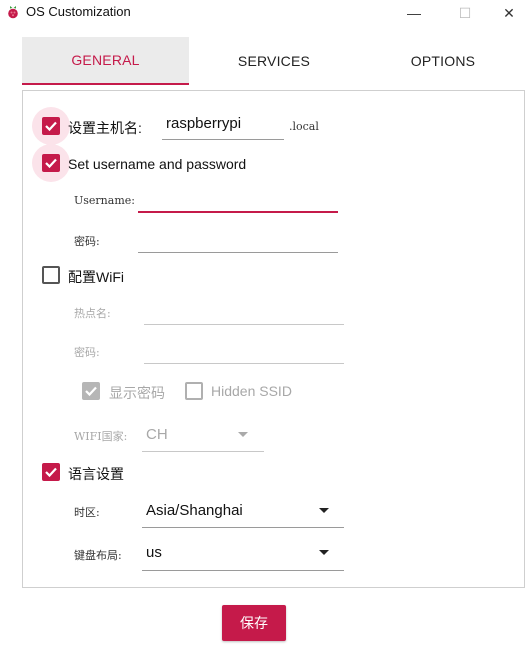 The height and width of the screenshot is (652, 531). What do you see at coordinates (105, 128) in the screenshot?
I see `hostname-label: 设置主机名:` at bounding box center [105, 128].